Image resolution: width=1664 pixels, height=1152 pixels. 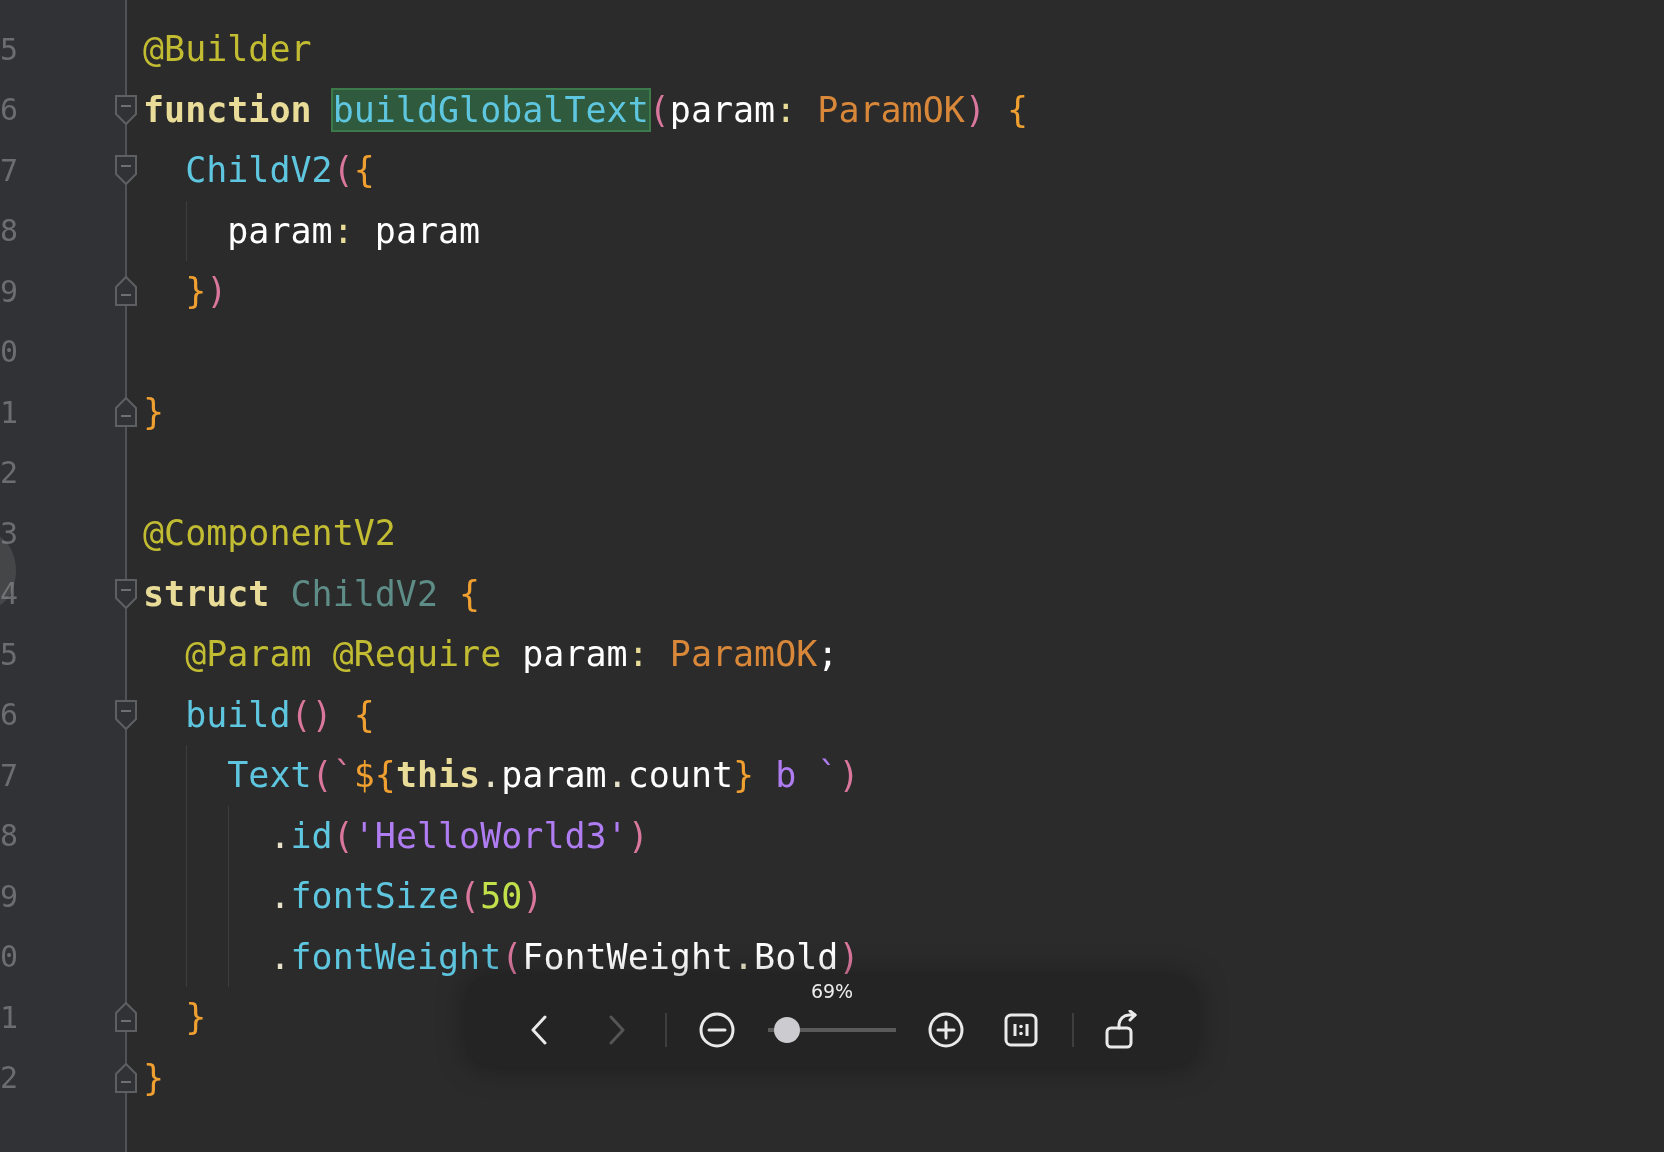 What do you see at coordinates (586, 109) in the screenshot?
I see `code-line: function buildGlobalText(param: ParamOK) {` at bounding box center [586, 109].